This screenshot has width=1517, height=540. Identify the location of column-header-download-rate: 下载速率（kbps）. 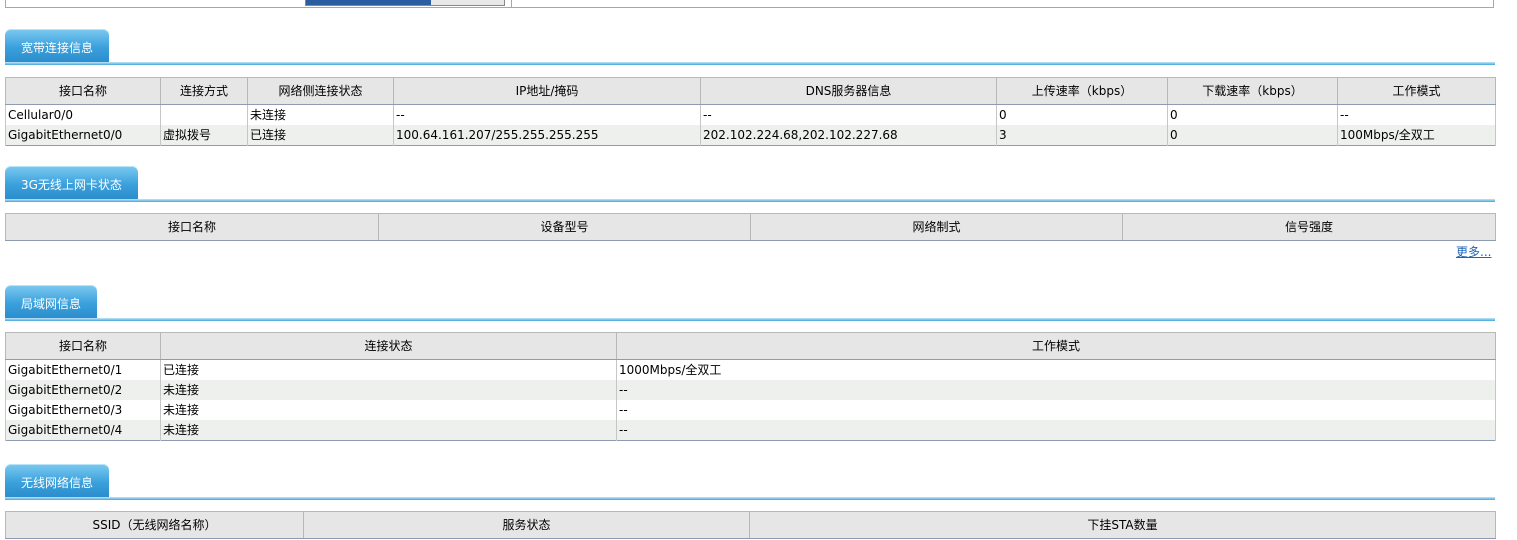
(1252, 91).